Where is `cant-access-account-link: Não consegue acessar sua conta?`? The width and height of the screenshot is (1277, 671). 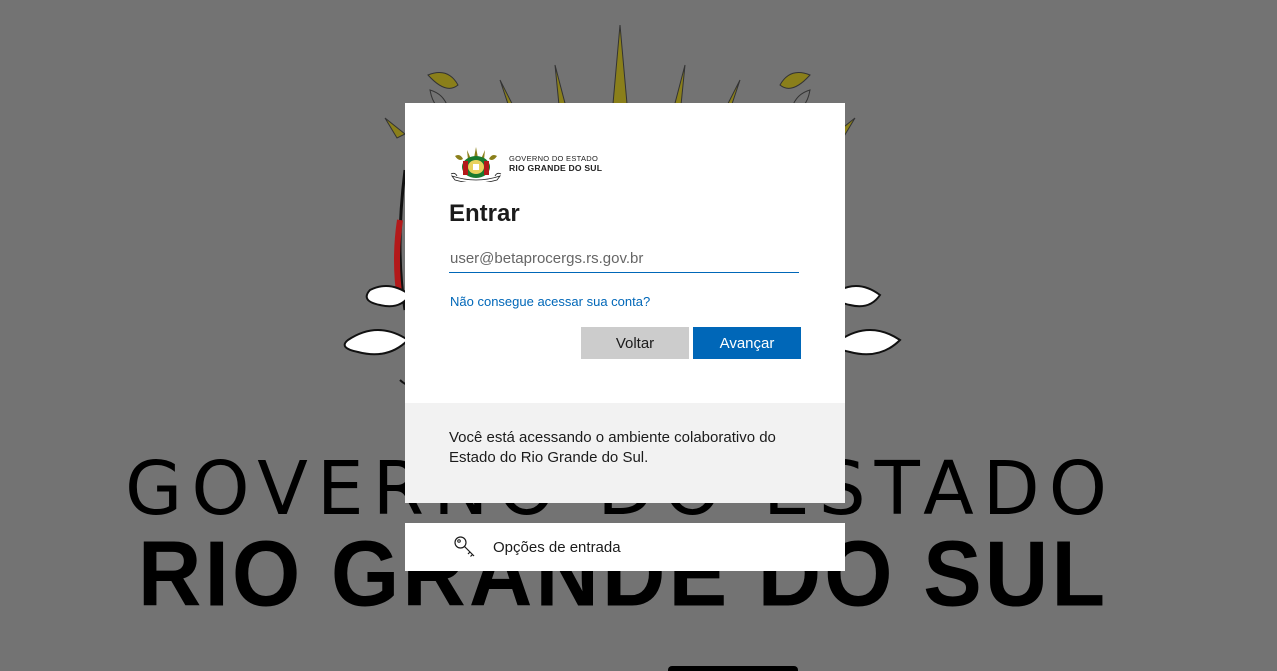 cant-access-account-link: Não consegue acessar sua conta? is located at coordinates (550, 301).